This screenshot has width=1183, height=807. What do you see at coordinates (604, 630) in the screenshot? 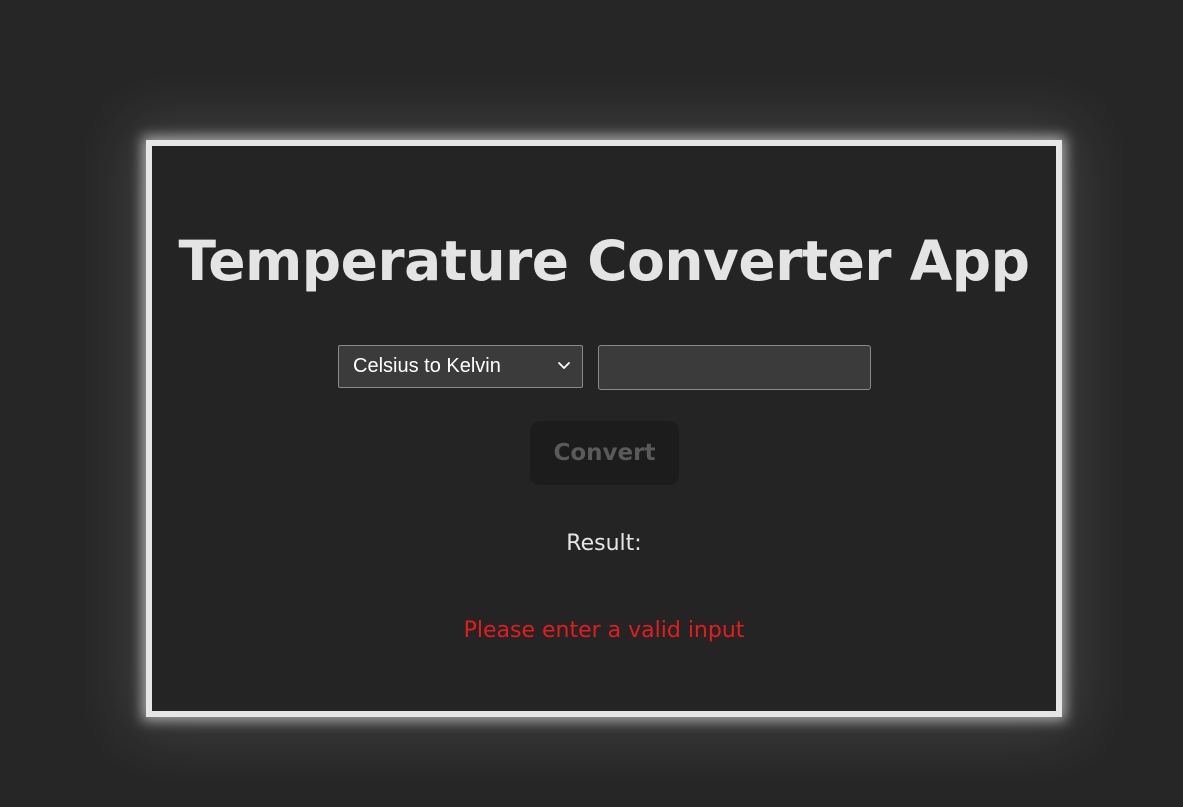
I see `error-message: Please enter a valid input` at bounding box center [604, 630].